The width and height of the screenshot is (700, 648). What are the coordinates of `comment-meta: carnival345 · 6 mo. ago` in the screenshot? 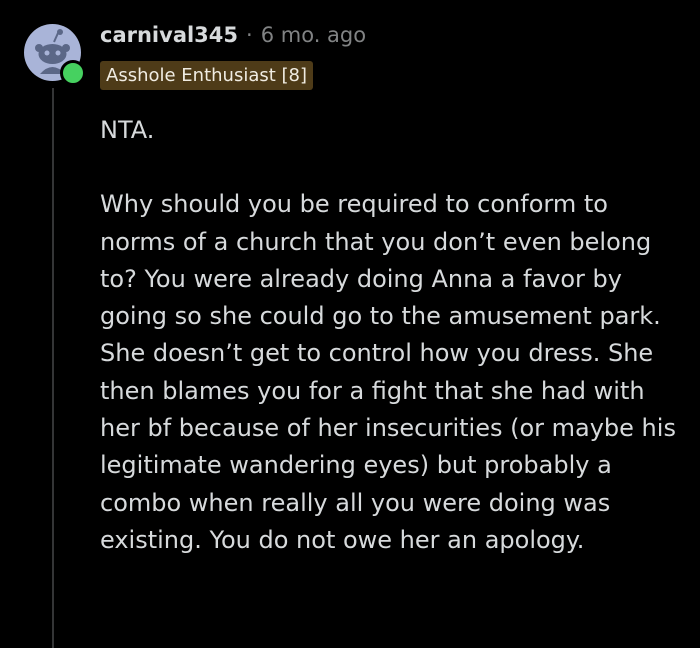 It's located at (233, 35).